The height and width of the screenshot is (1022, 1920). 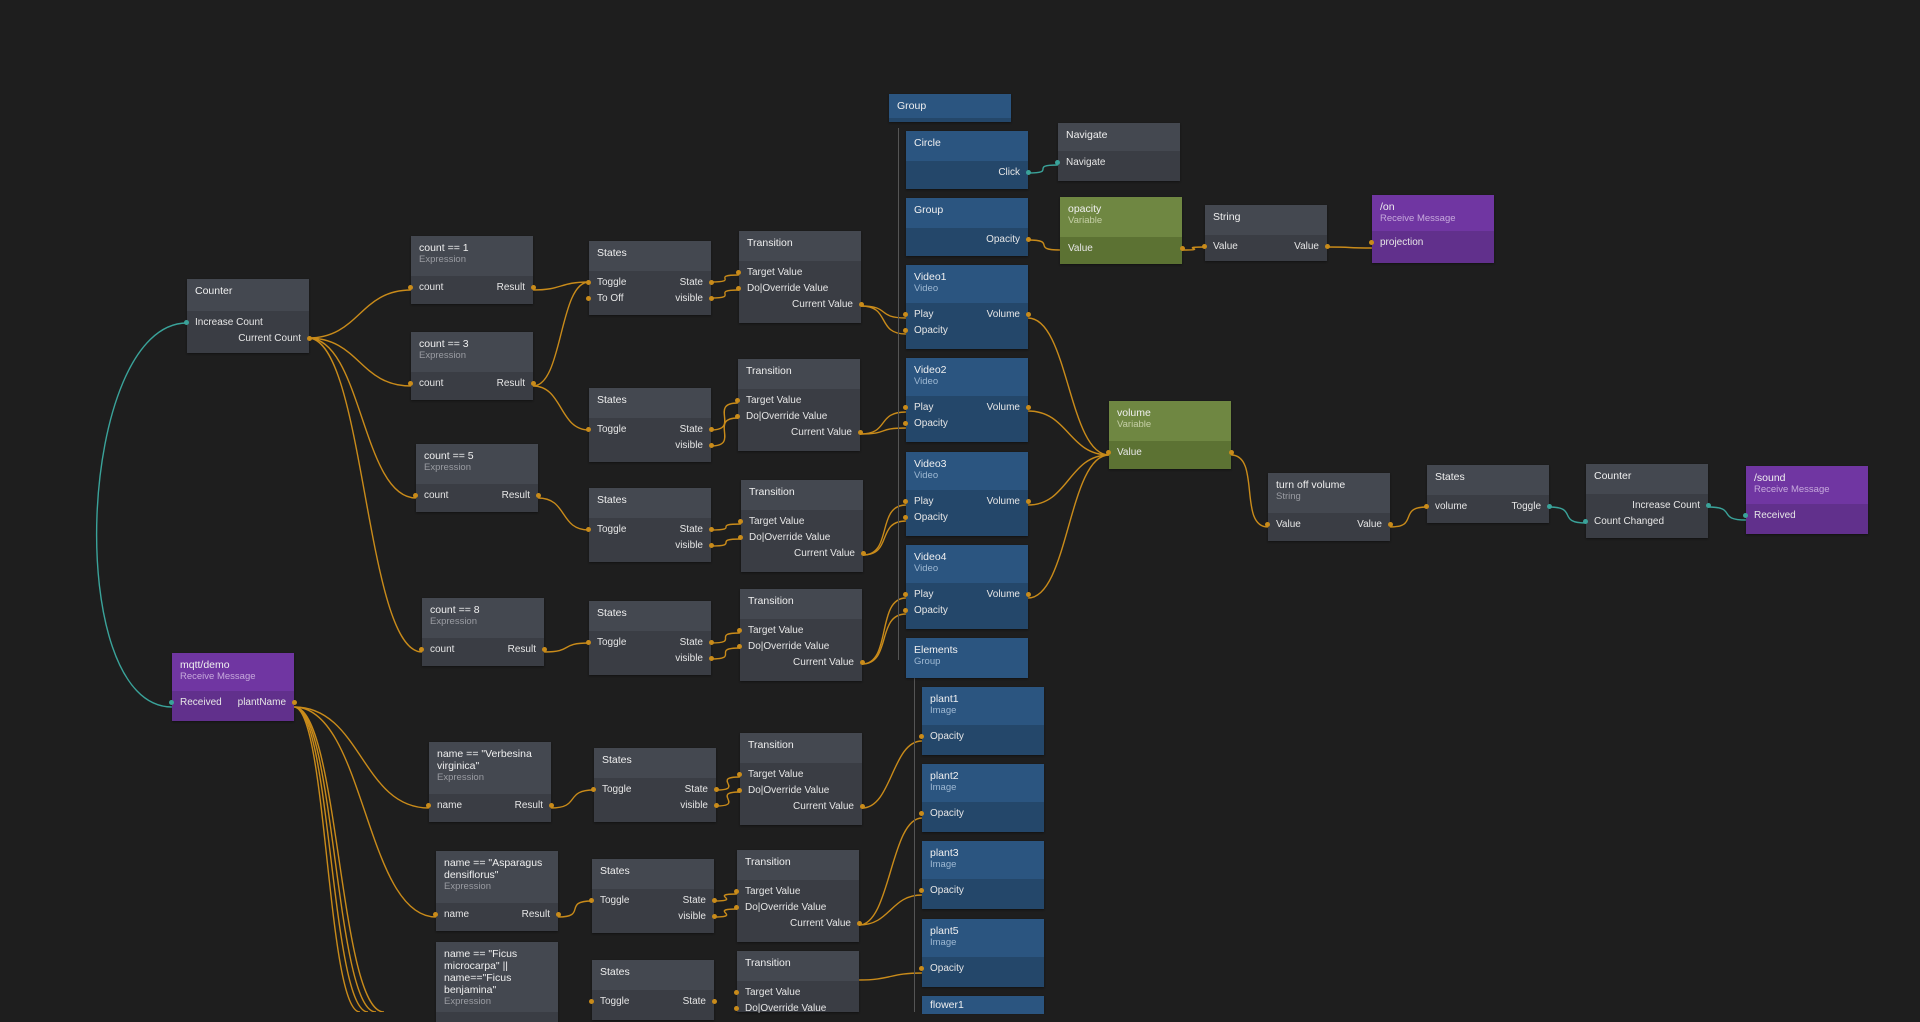 What do you see at coordinates (1122, 230) in the screenshot?
I see `opacity-variable-node: opacity Variable Value` at bounding box center [1122, 230].